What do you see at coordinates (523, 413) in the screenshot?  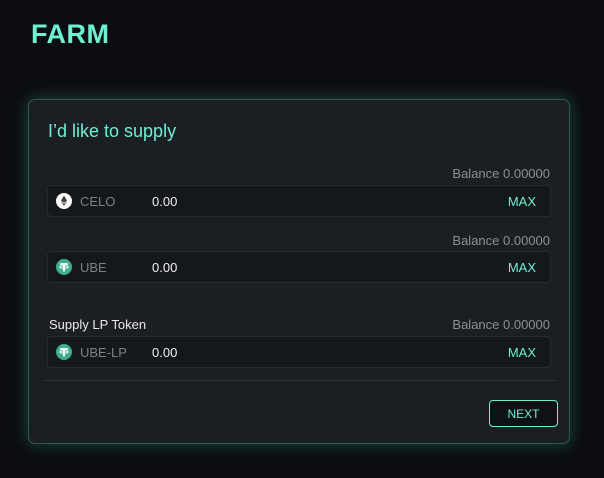 I see `next-button: NEXT` at bounding box center [523, 413].